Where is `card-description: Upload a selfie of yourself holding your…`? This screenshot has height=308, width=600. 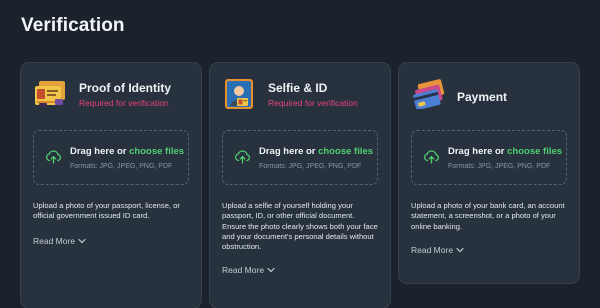
card-description: Upload a selfie of yourself holding your… is located at coordinates (300, 226).